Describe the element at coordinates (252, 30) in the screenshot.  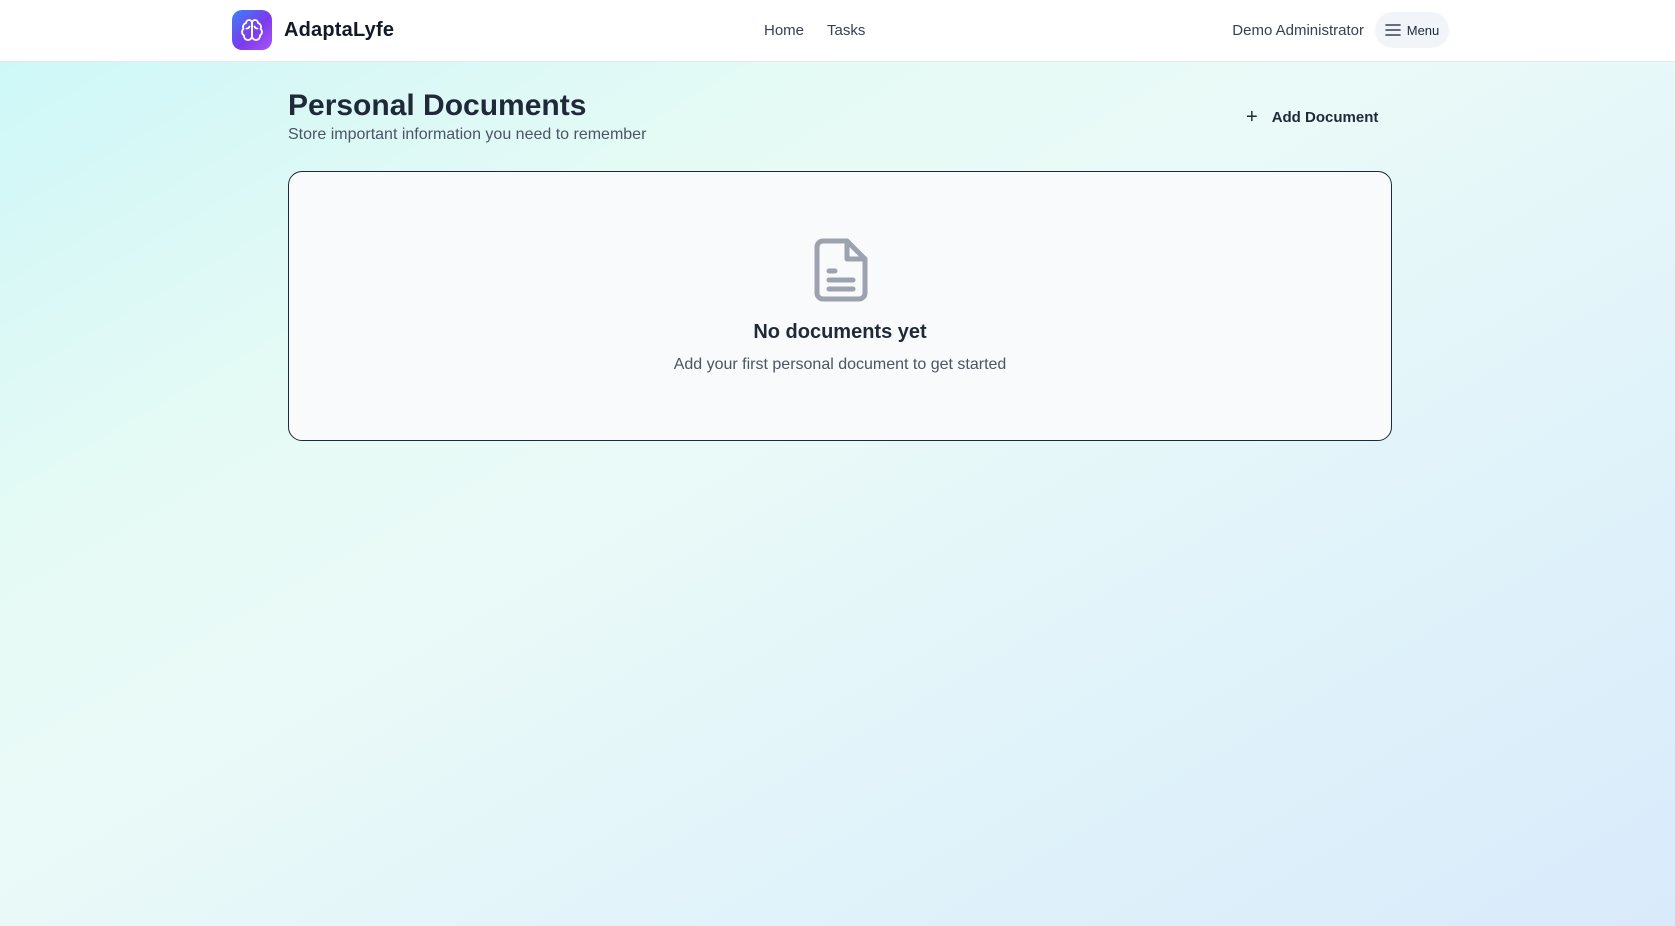
I see `brain-icon` at that location.